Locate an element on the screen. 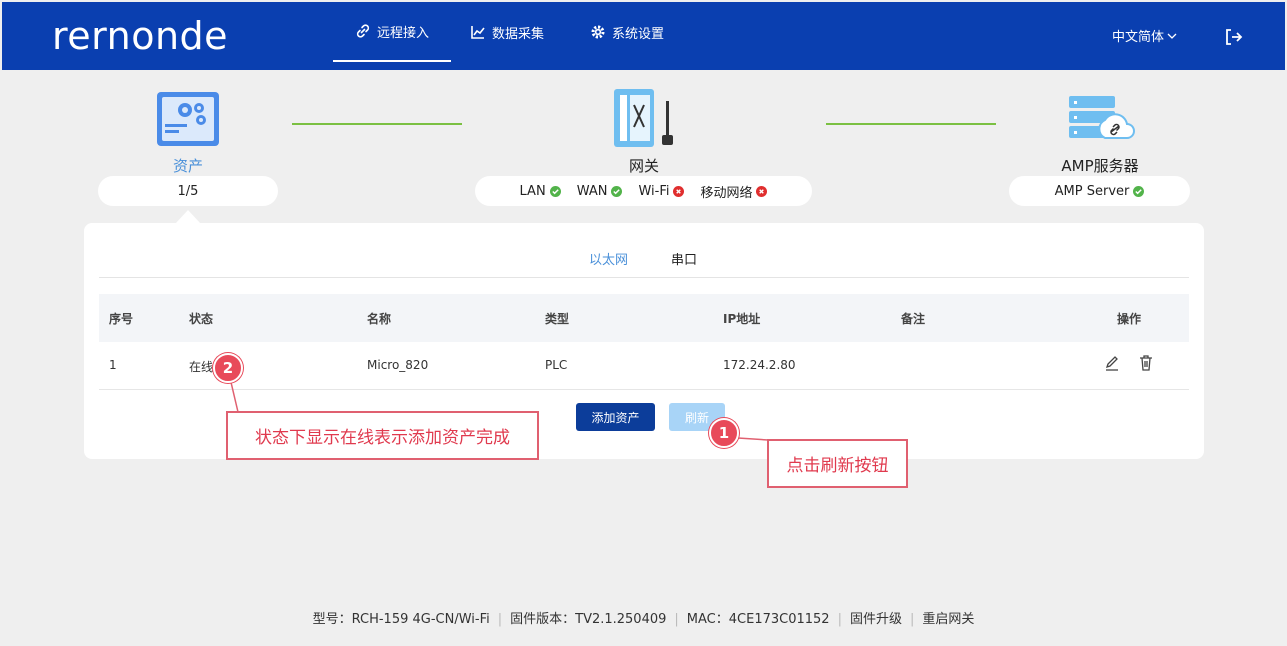  gateway-label: 网关 is located at coordinates (643, 166).